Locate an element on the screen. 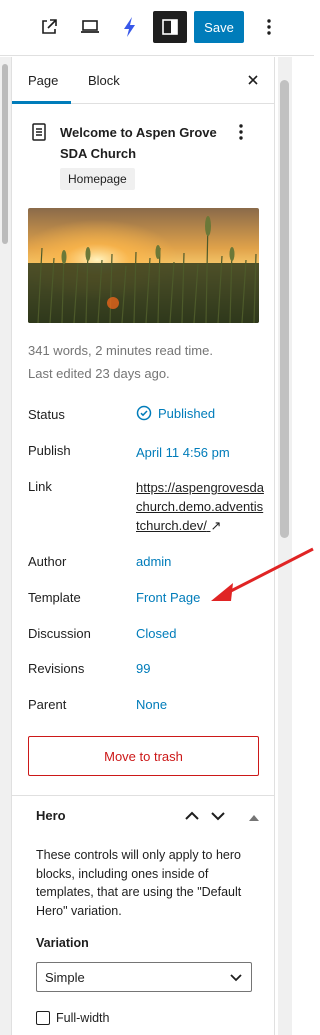 The image size is (320, 1035). template-label: Template is located at coordinates (54, 597).